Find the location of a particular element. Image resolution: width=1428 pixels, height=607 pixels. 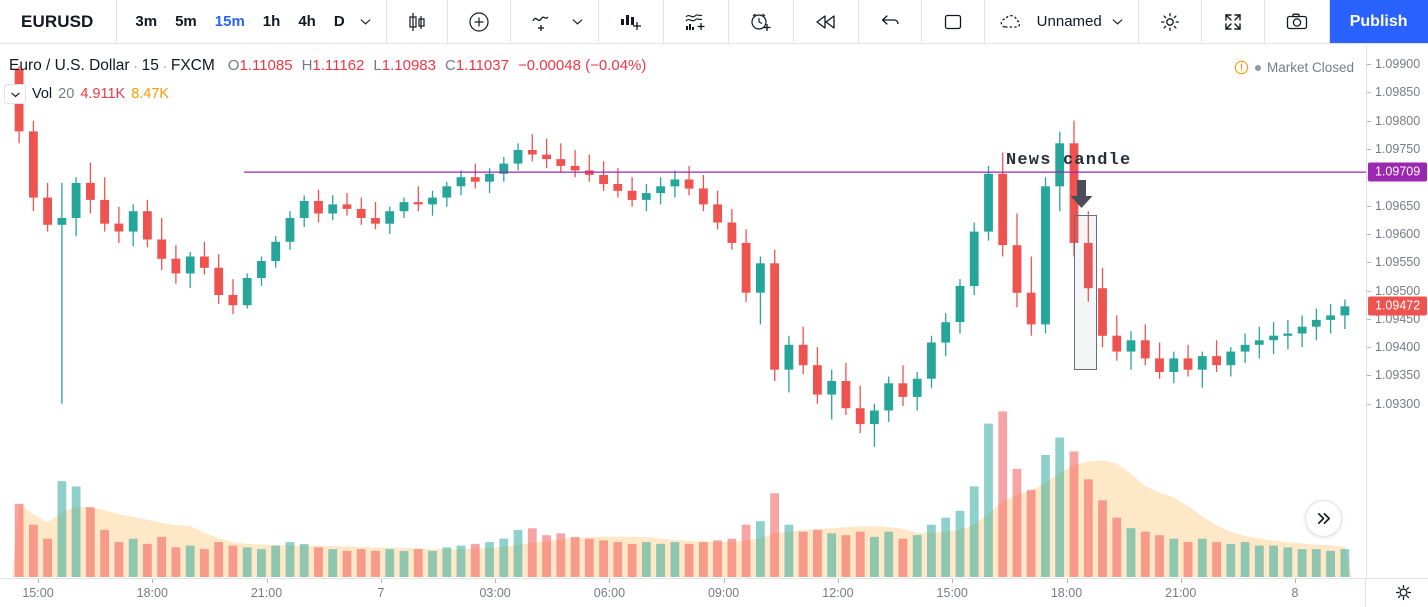

ohlc-open: O1.11085 is located at coordinates (260, 65).